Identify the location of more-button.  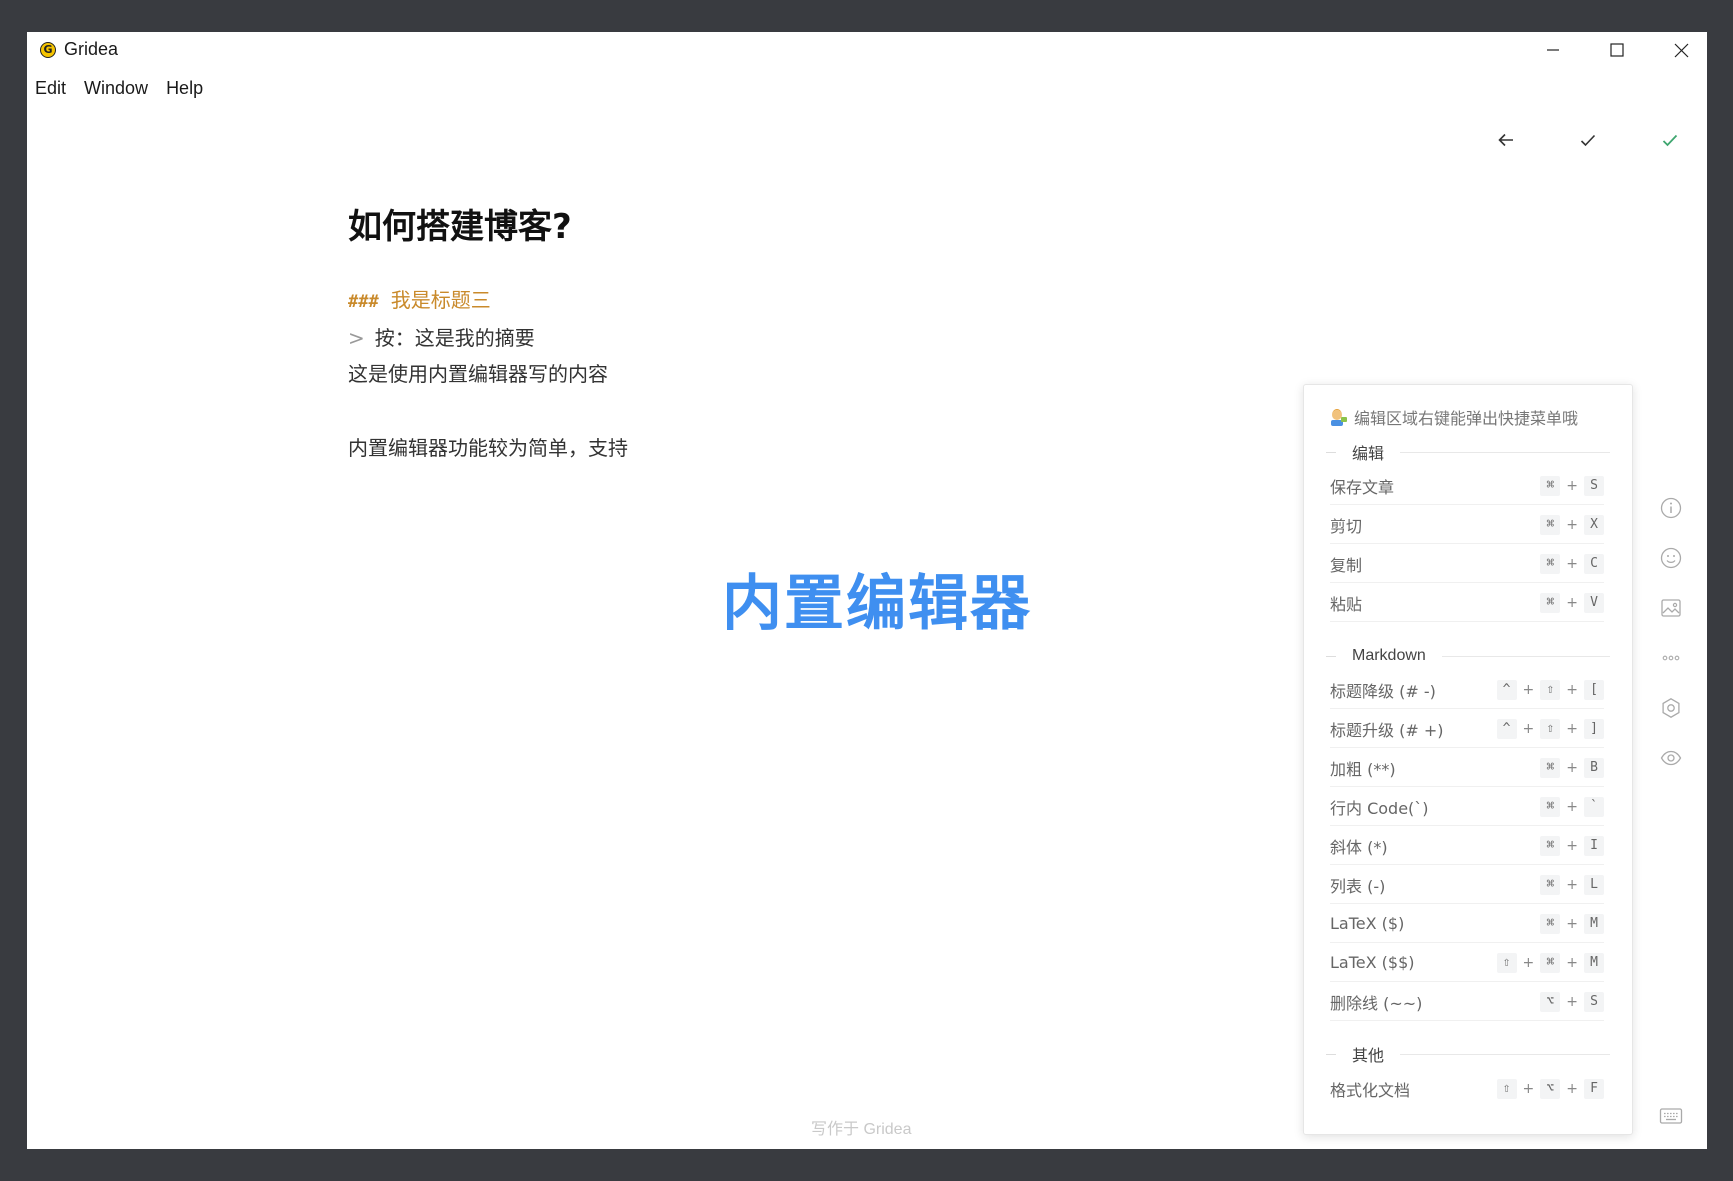
(1671, 658).